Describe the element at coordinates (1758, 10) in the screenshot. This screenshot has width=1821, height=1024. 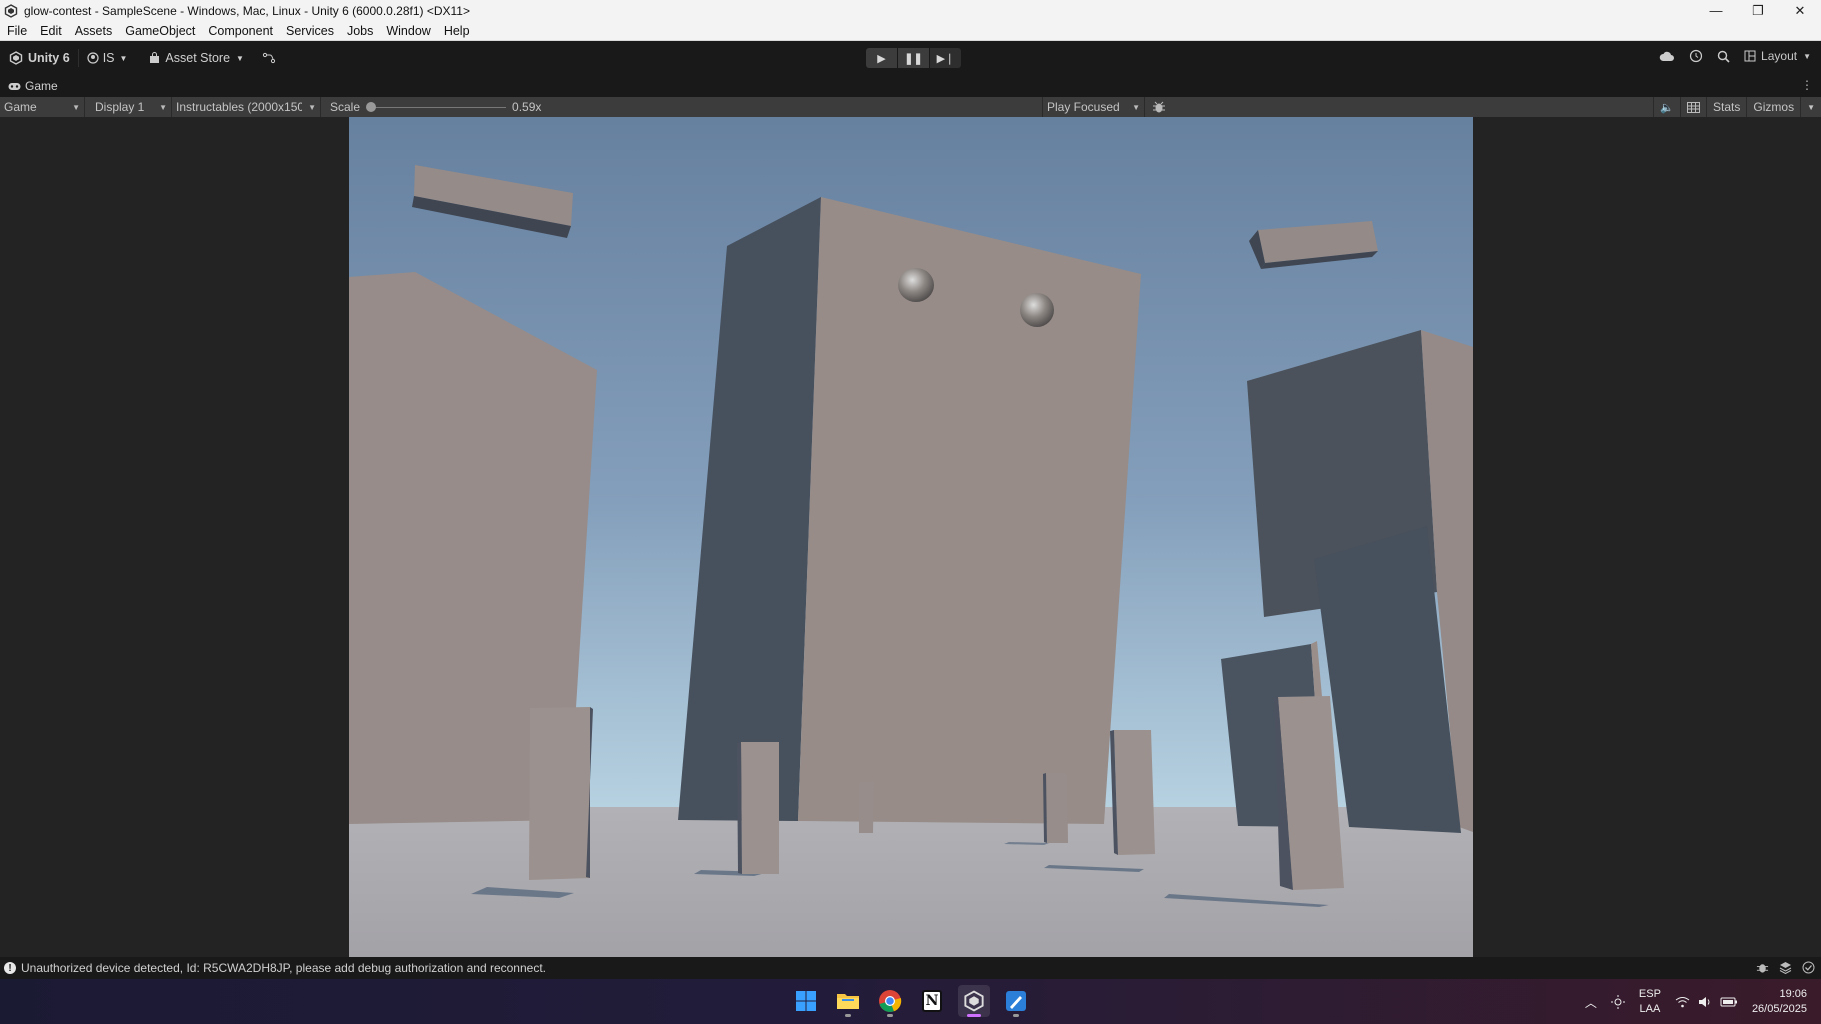
I see `maximize-button: ❐` at that location.